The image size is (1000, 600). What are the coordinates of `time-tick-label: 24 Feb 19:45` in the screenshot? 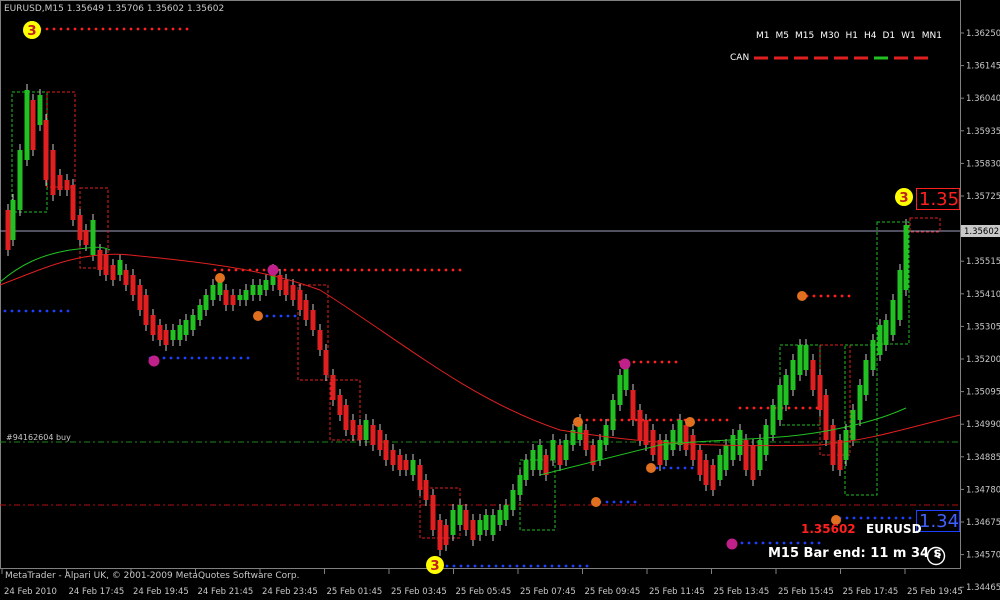 It's located at (161, 592).